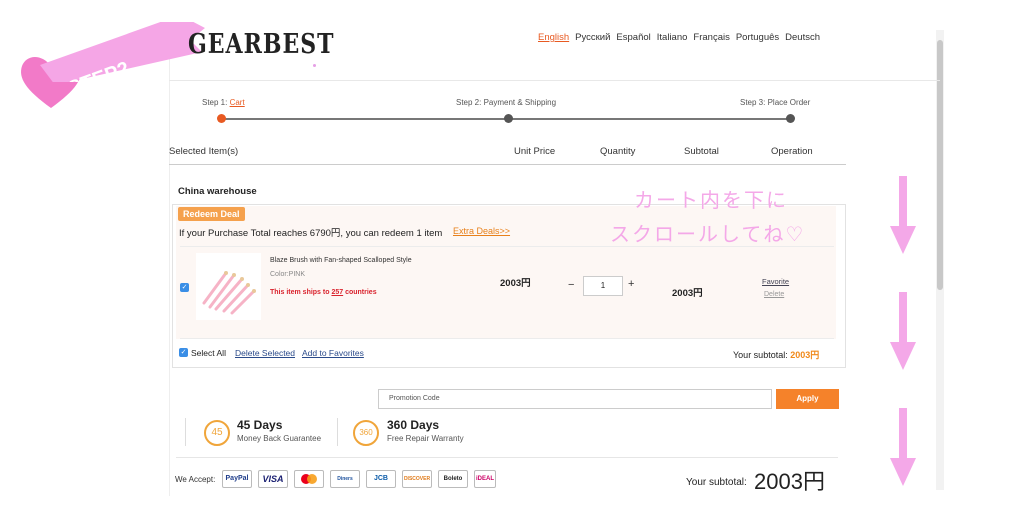 This screenshot has width=1024, height=519. What do you see at coordinates (687, 293) in the screenshot?
I see `item-subtotal-value: 2003円` at bounding box center [687, 293].